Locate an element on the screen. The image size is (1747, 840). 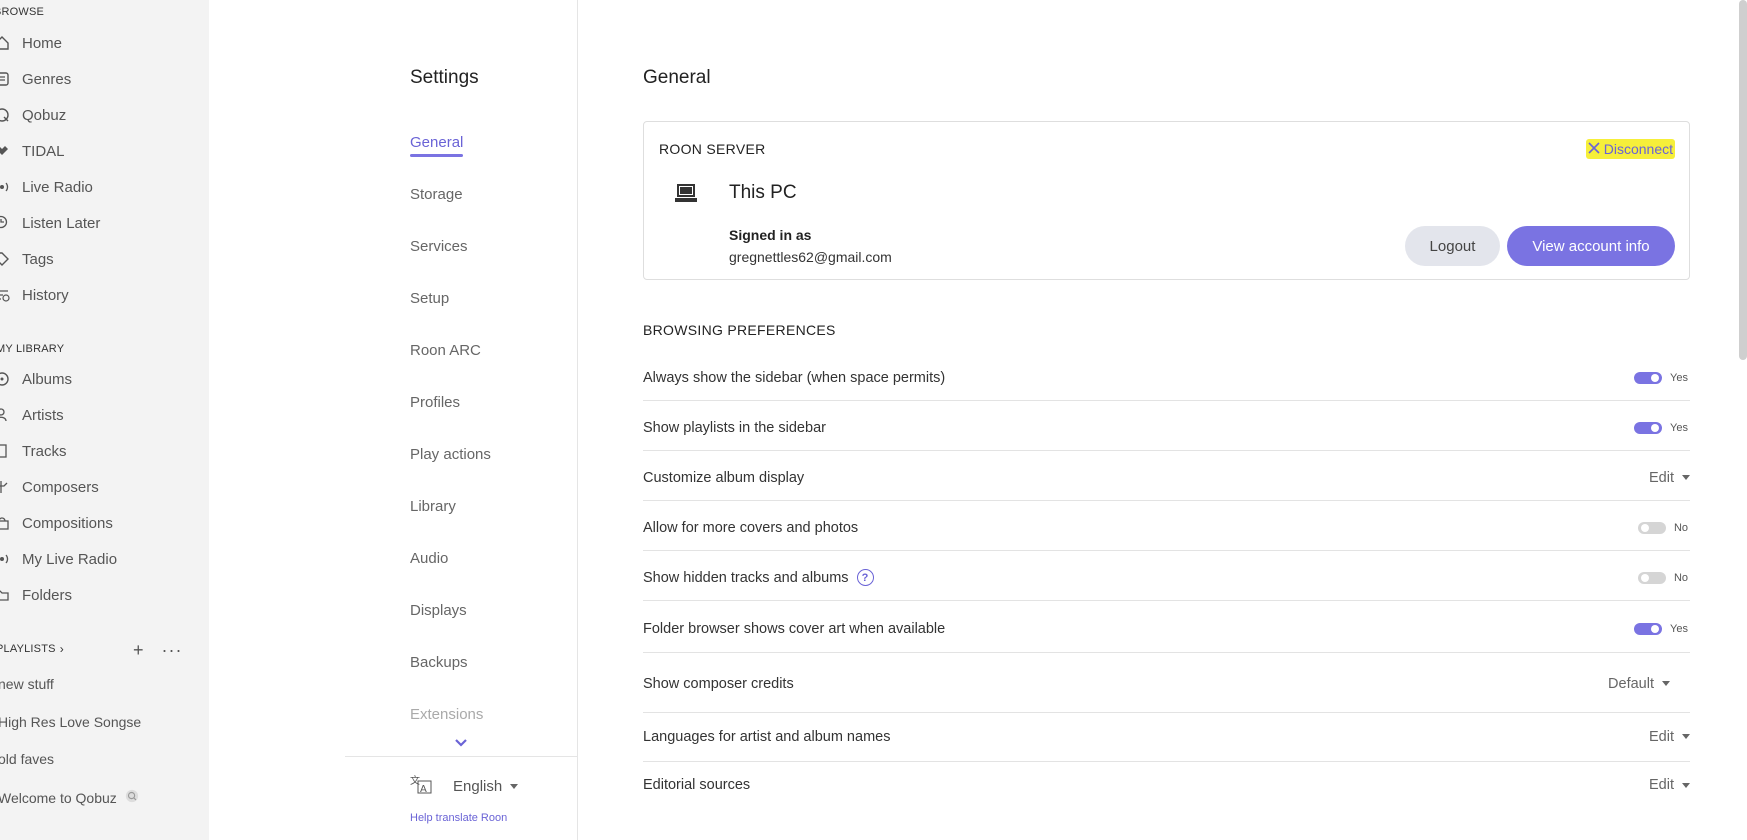
help-translate-link: Help translate Roon is located at coordinates (458, 818).